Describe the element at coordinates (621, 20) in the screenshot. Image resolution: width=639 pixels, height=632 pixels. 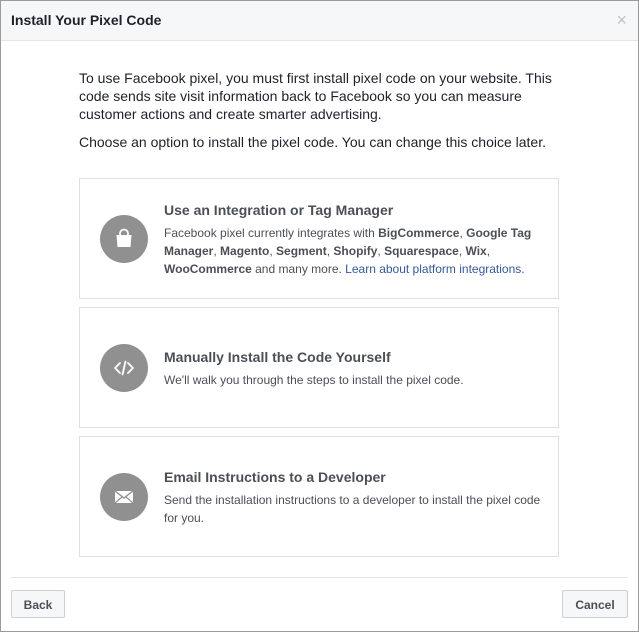
I see `close-icon: ×` at that location.